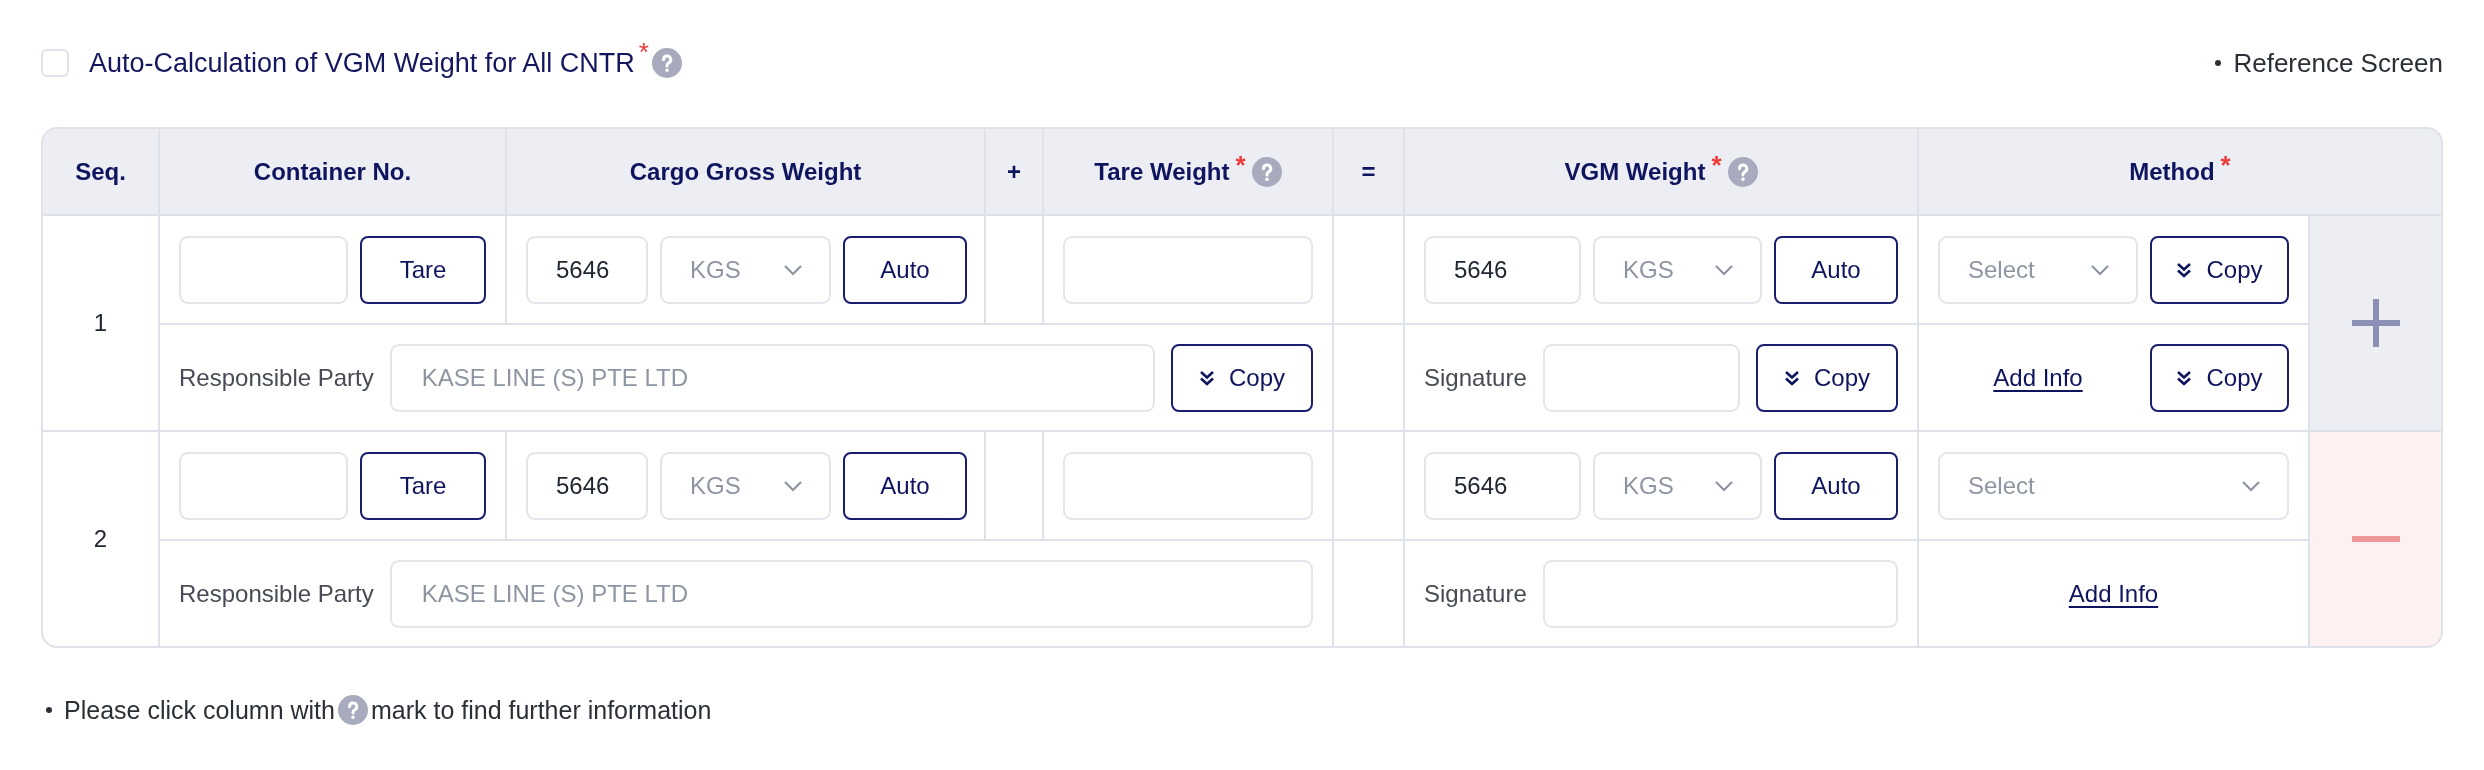 This screenshot has height=770, width=2484. What do you see at coordinates (100, 323) in the screenshot?
I see `row-number: 1` at bounding box center [100, 323].